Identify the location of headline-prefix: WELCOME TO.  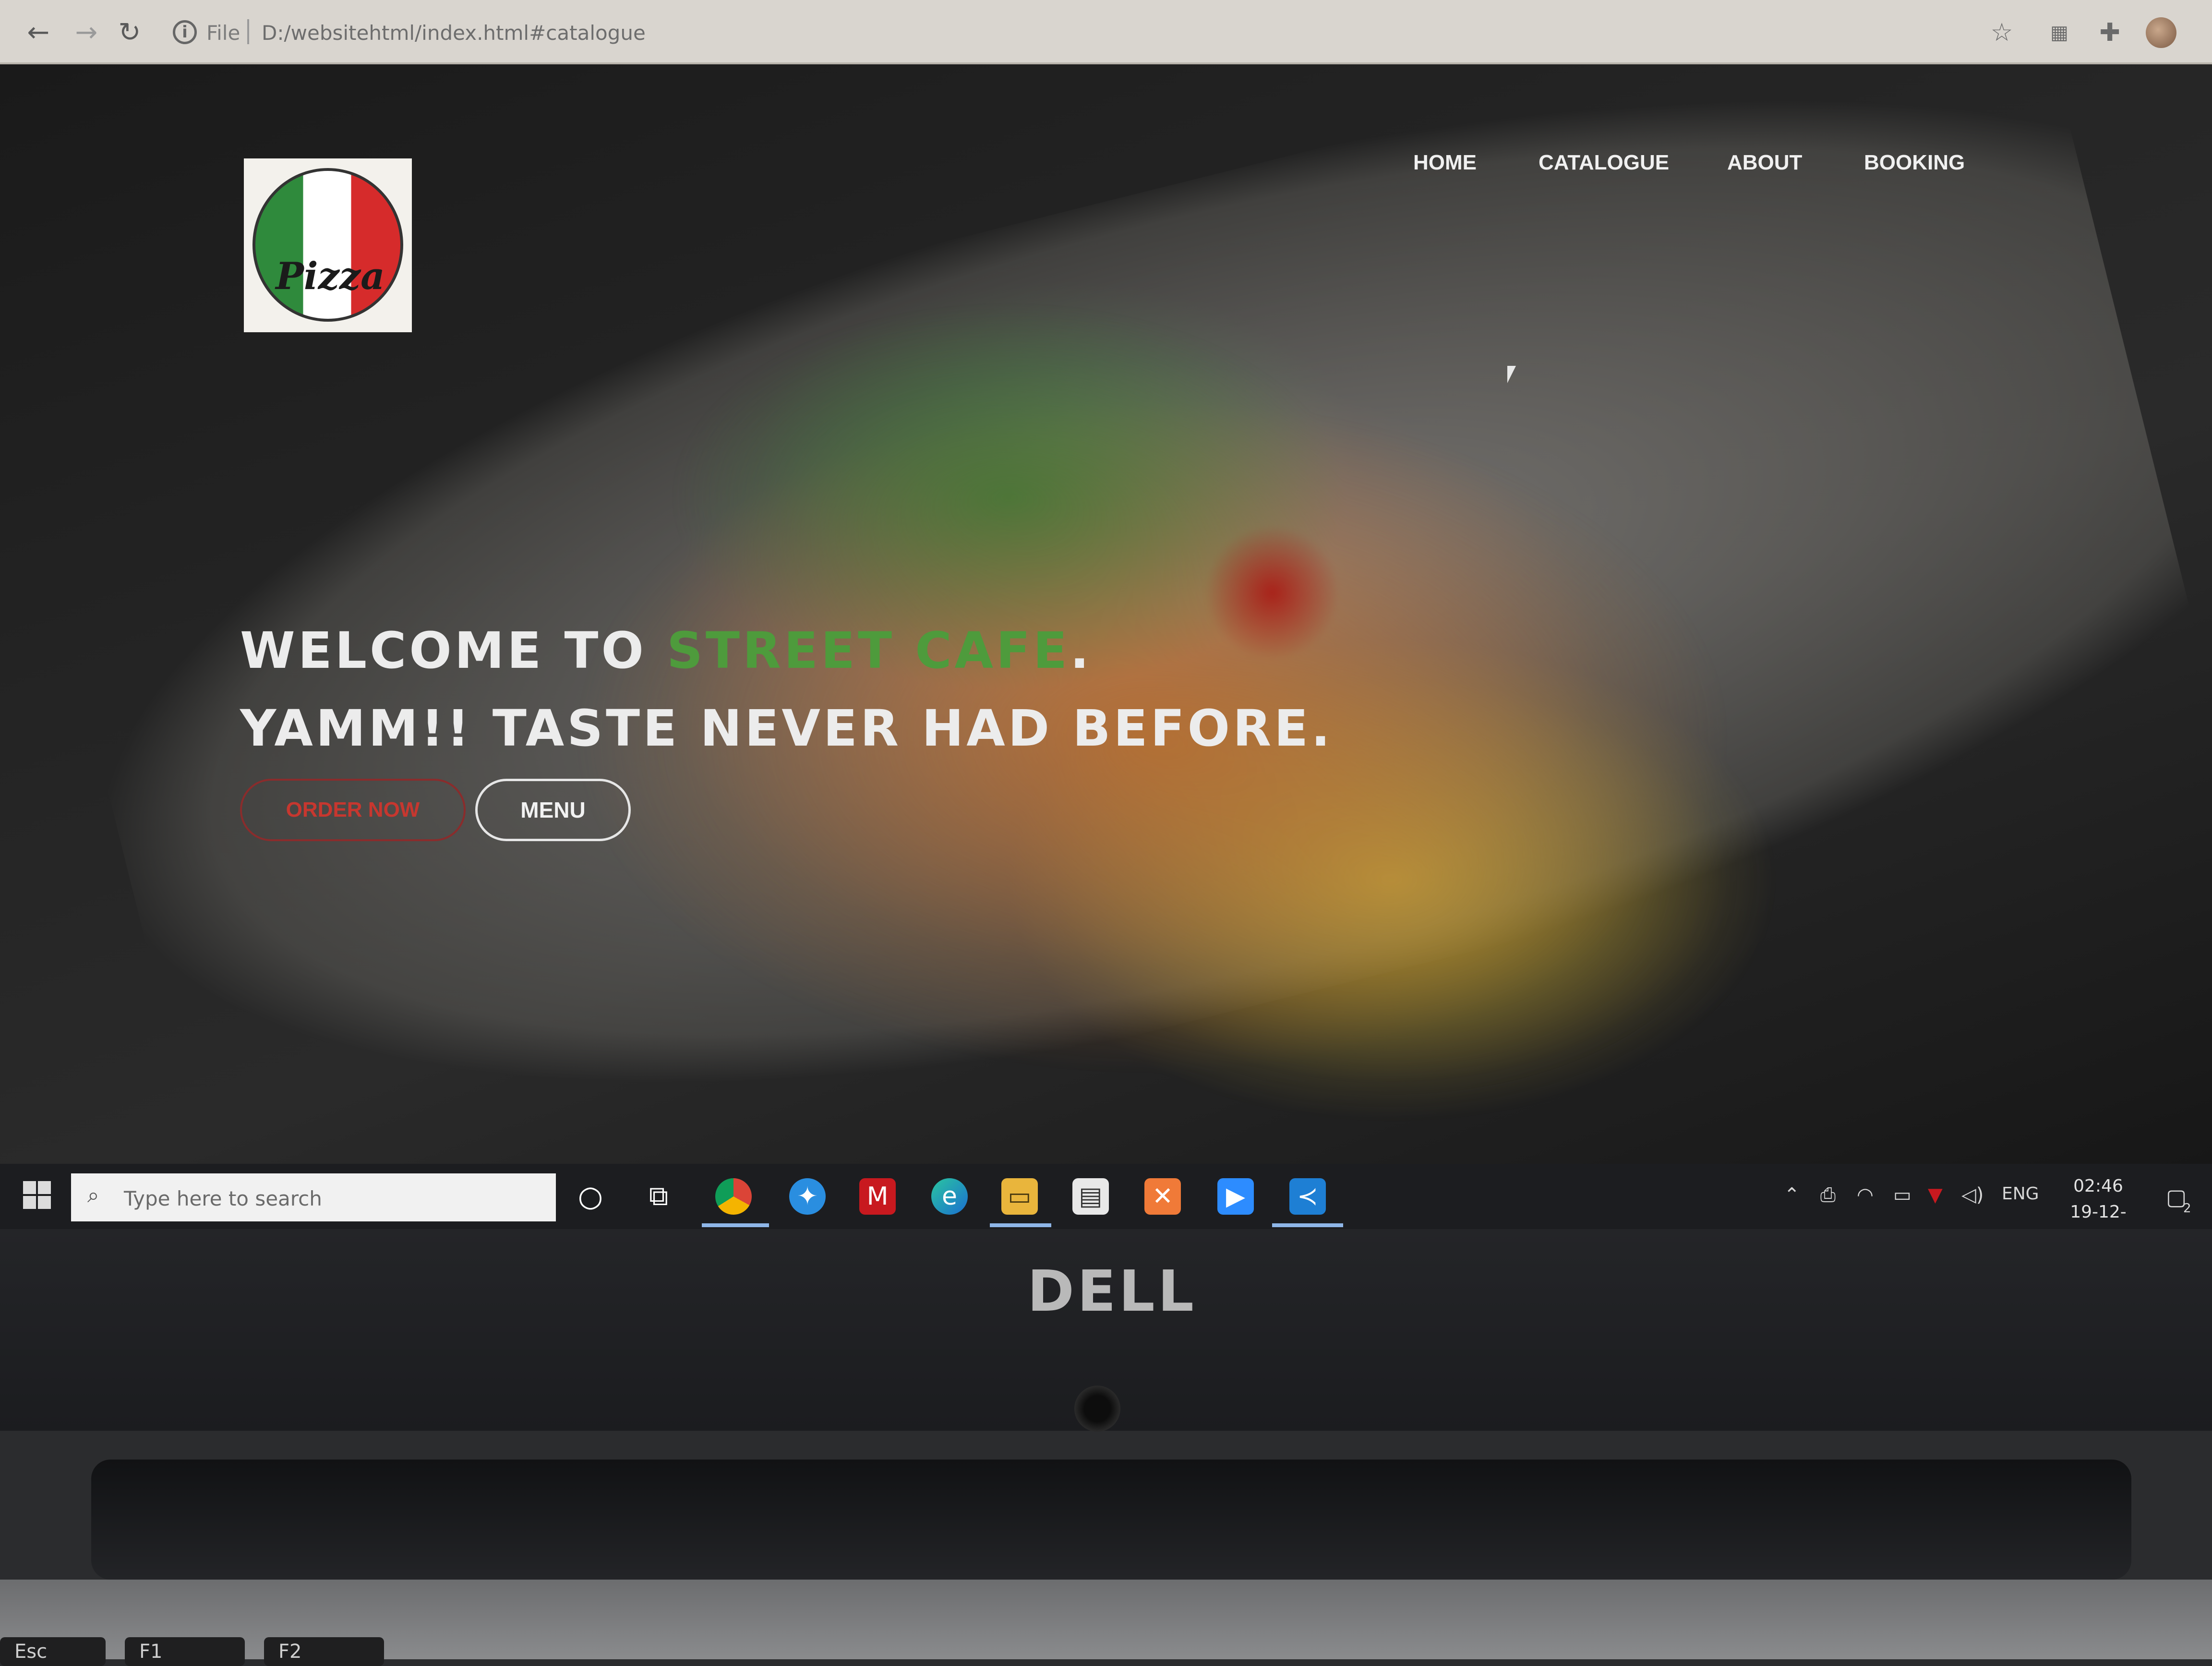
(453, 650).